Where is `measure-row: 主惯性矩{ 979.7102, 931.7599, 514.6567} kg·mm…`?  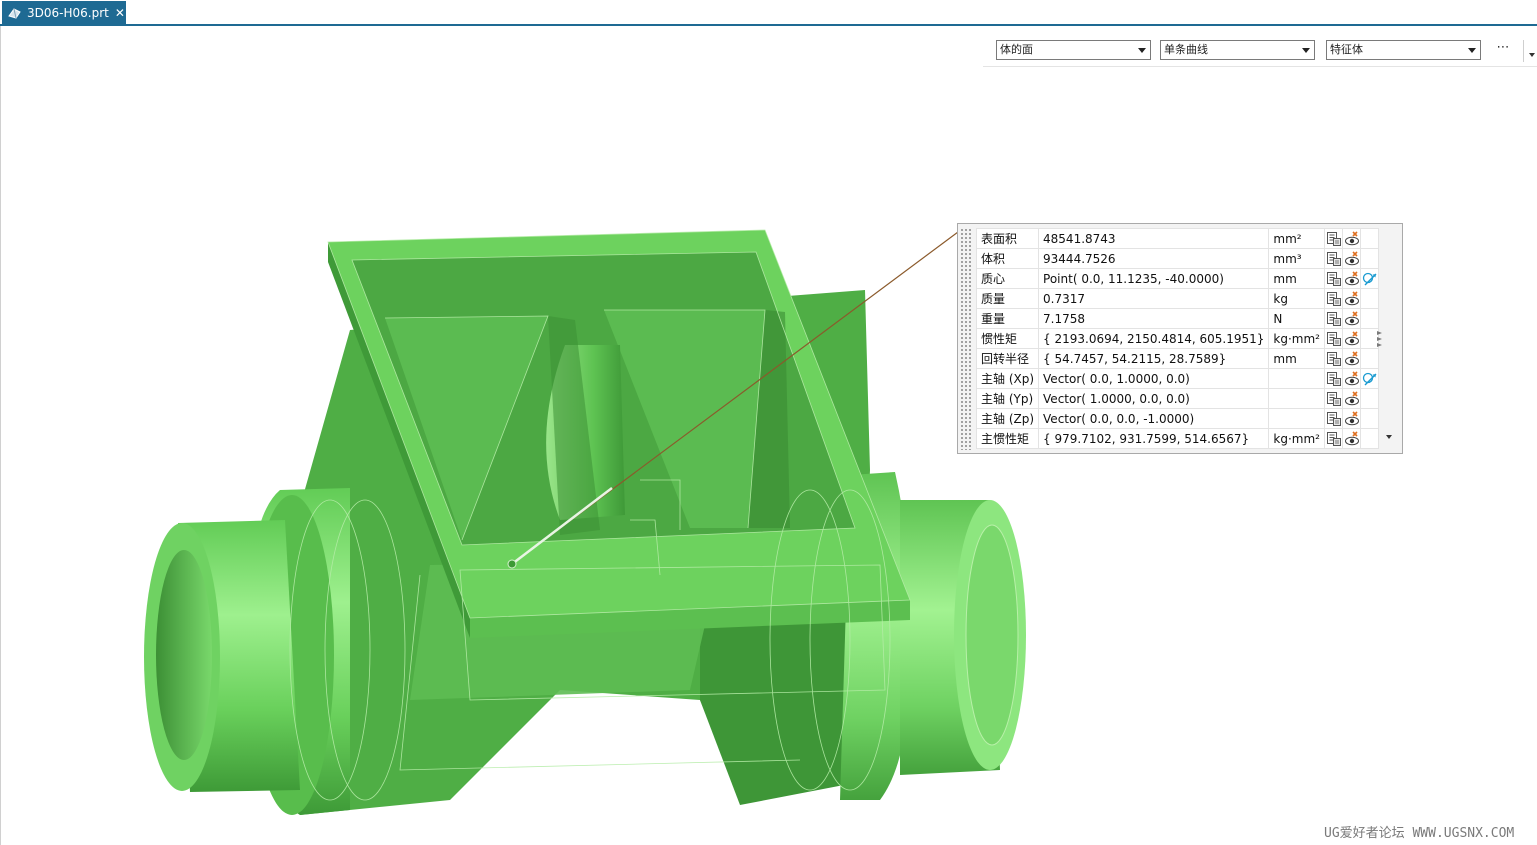
measure-row: 主惯性矩{ 979.7102, 931.7599, 514.6567} kg·mm… is located at coordinates (1177, 438).